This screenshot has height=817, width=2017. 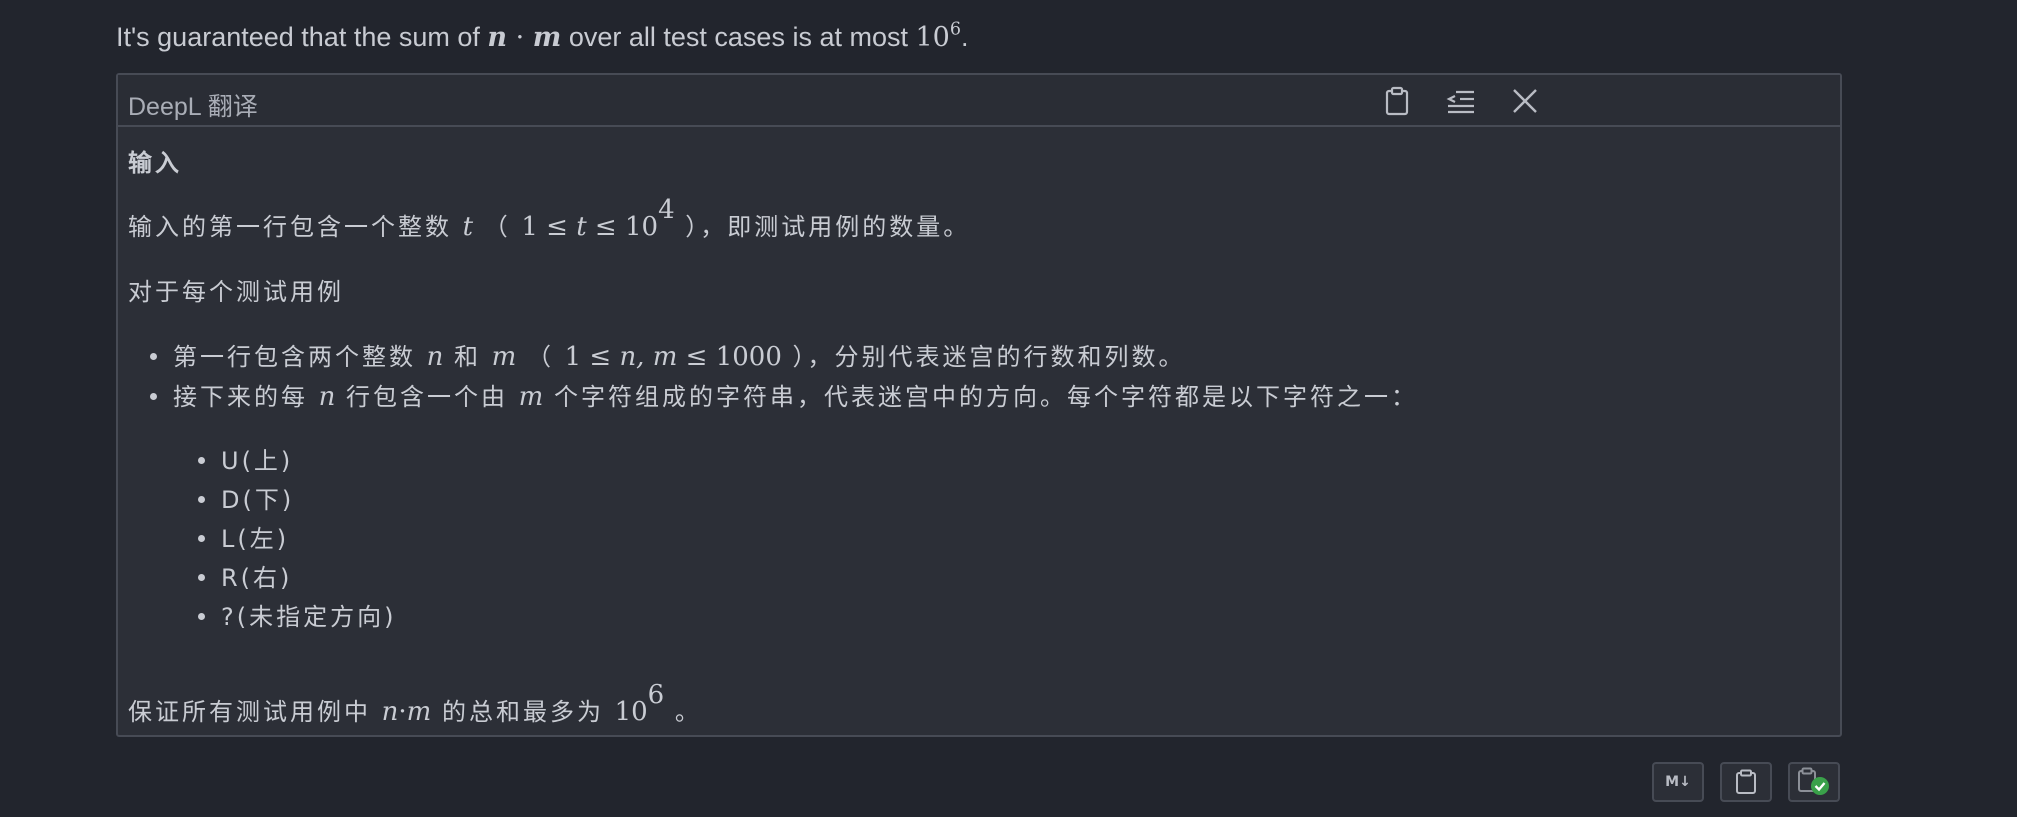 What do you see at coordinates (683, 712) in the screenshot?
I see `p3-text-c: 。` at bounding box center [683, 712].